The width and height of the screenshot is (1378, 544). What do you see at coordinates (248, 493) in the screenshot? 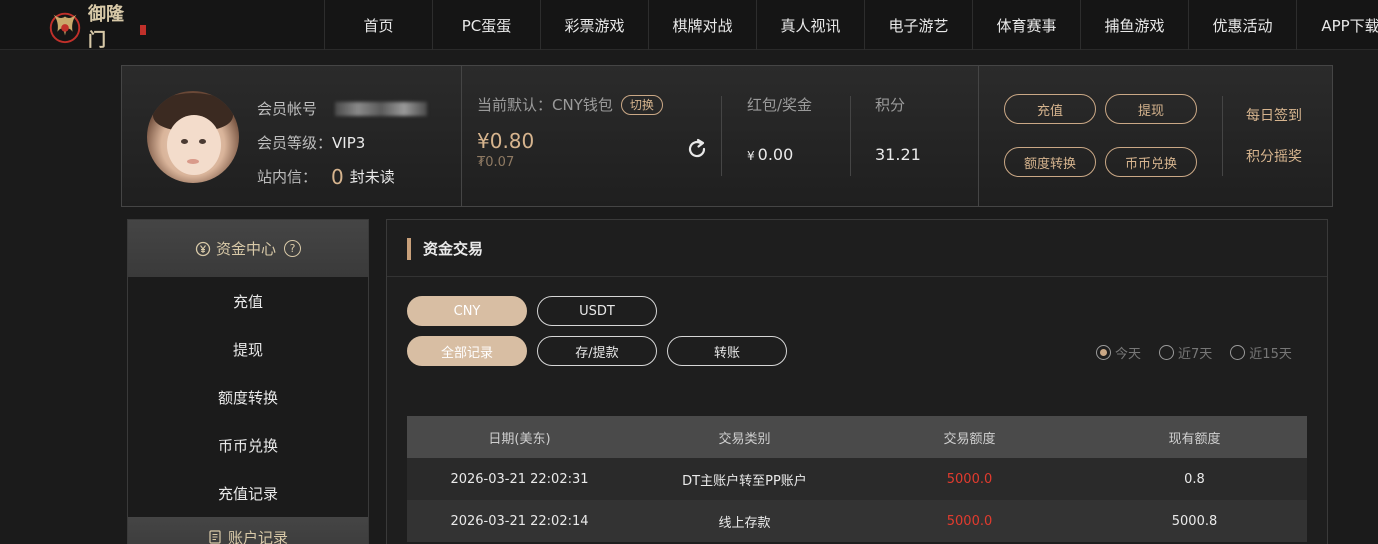
I see `sidebar-item-deposit-records: 充值记录` at bounding box center [248, 493].